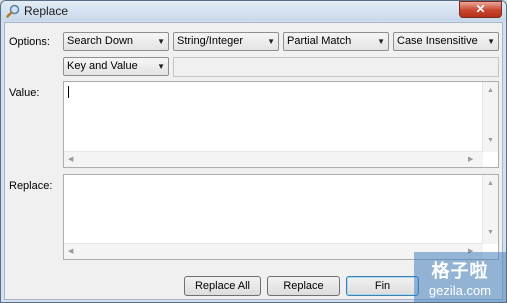 The width and height of the screenshot is (507, 303). I want to click on close-icon: ✕, so click(480, 9).